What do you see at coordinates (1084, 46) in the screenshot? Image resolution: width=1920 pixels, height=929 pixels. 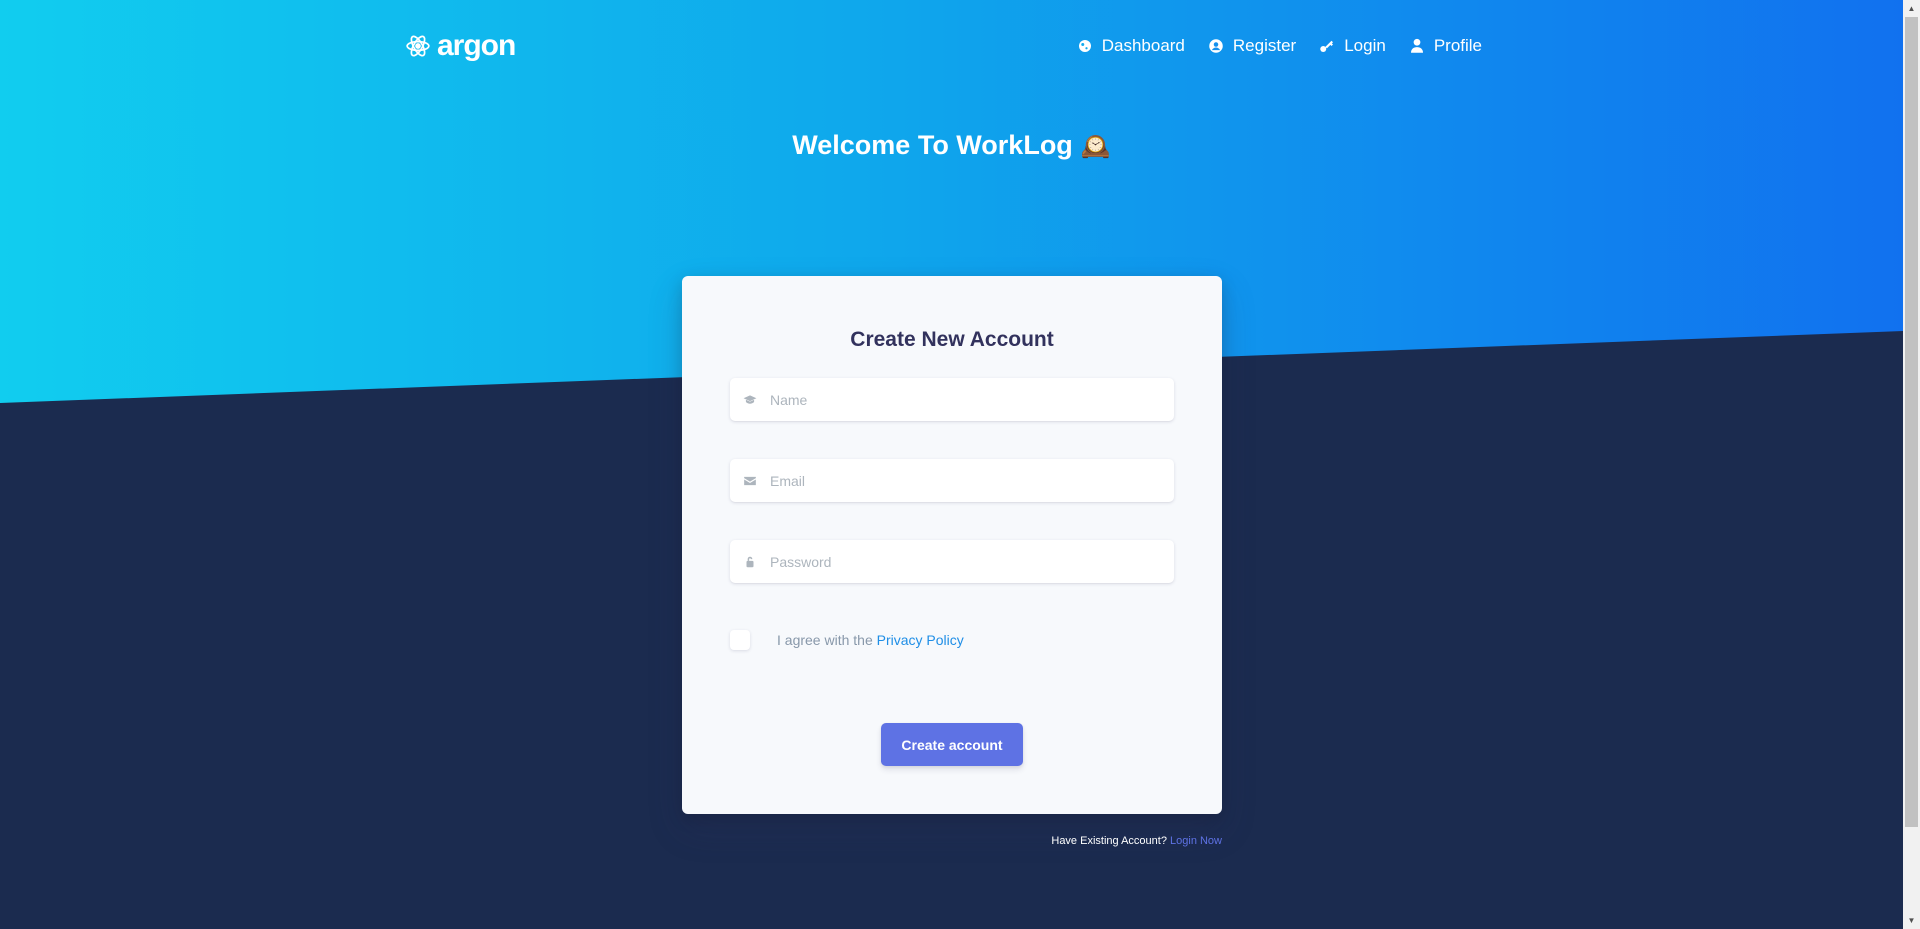 I see `planet-icon` at bounding box center [1084, 46].